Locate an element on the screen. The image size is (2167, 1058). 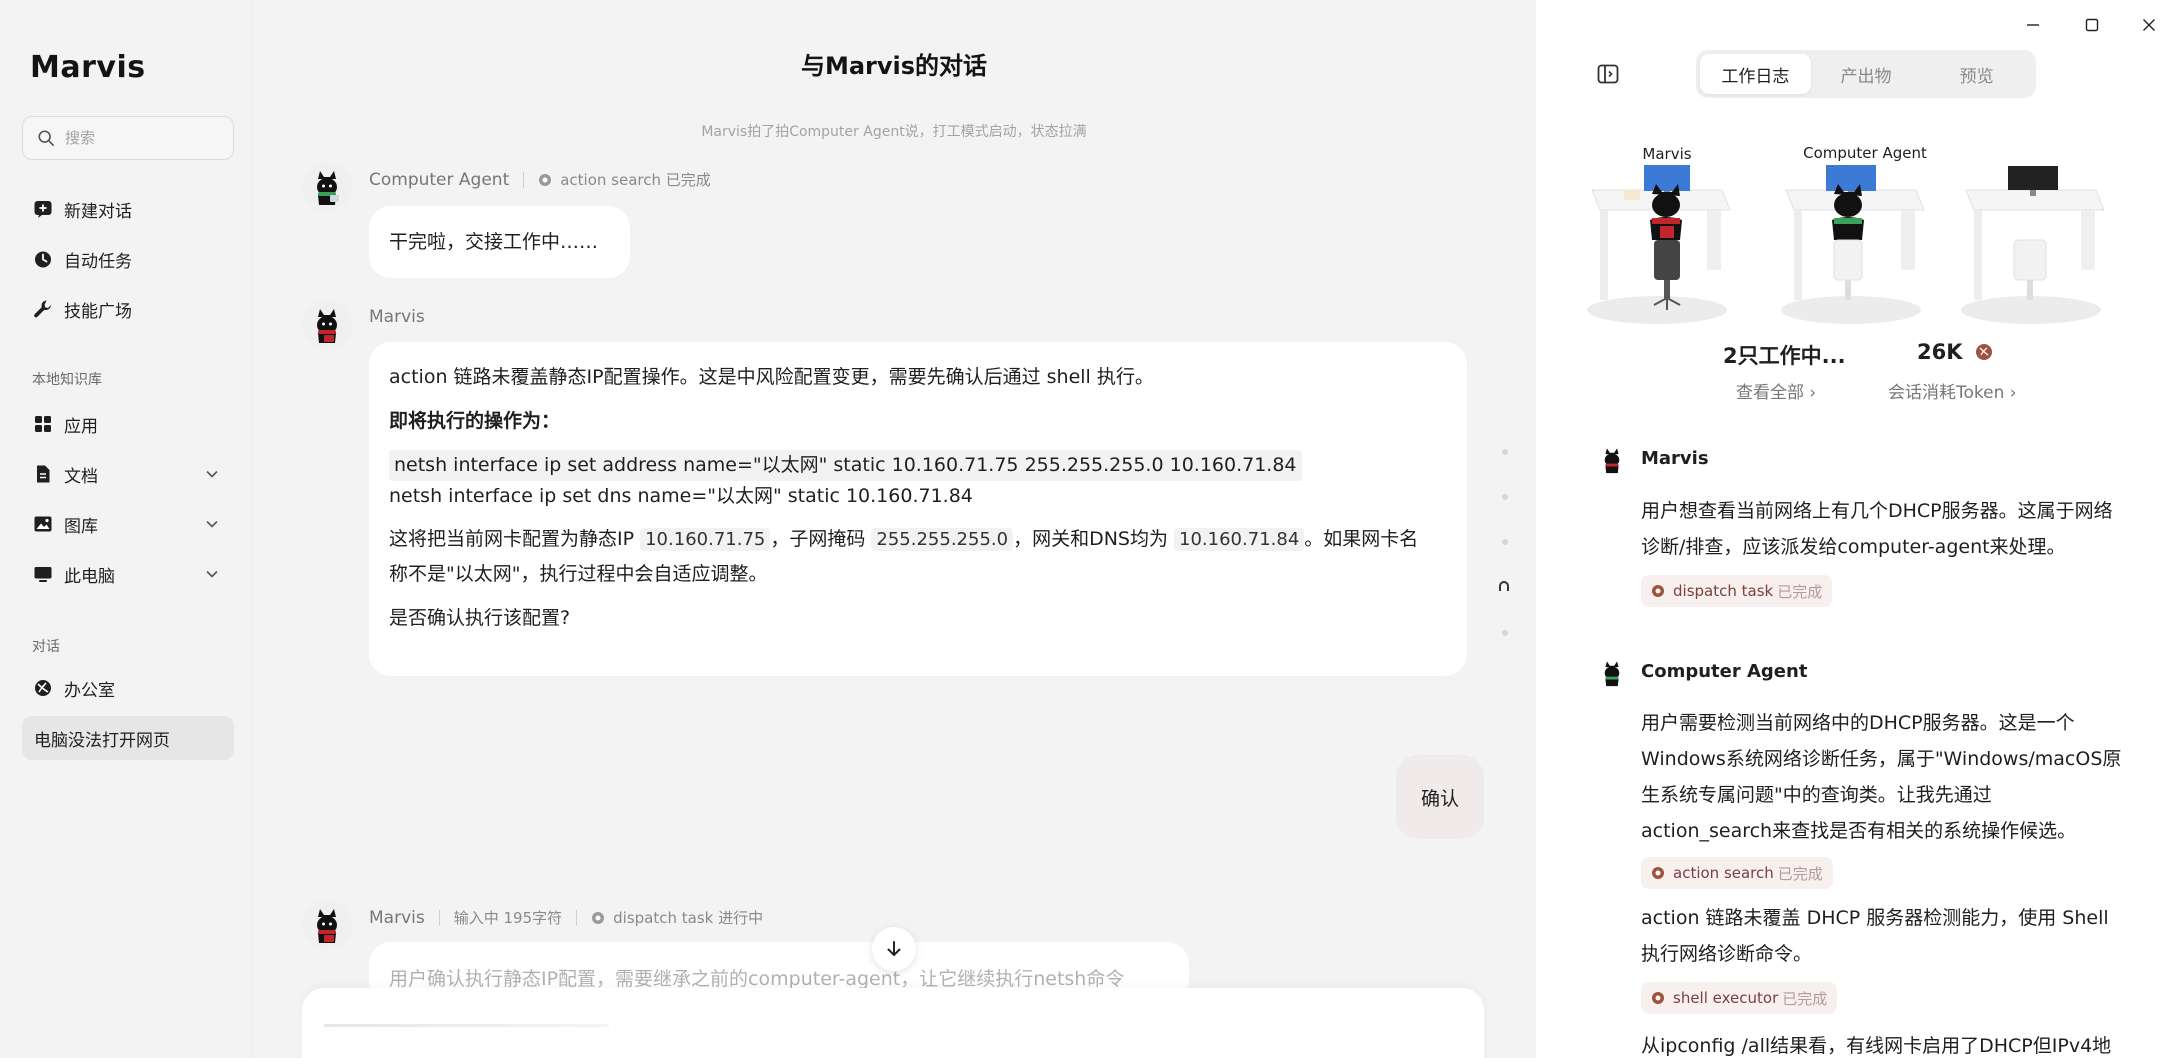
wrench-icon is located at coordinates (43, 309).